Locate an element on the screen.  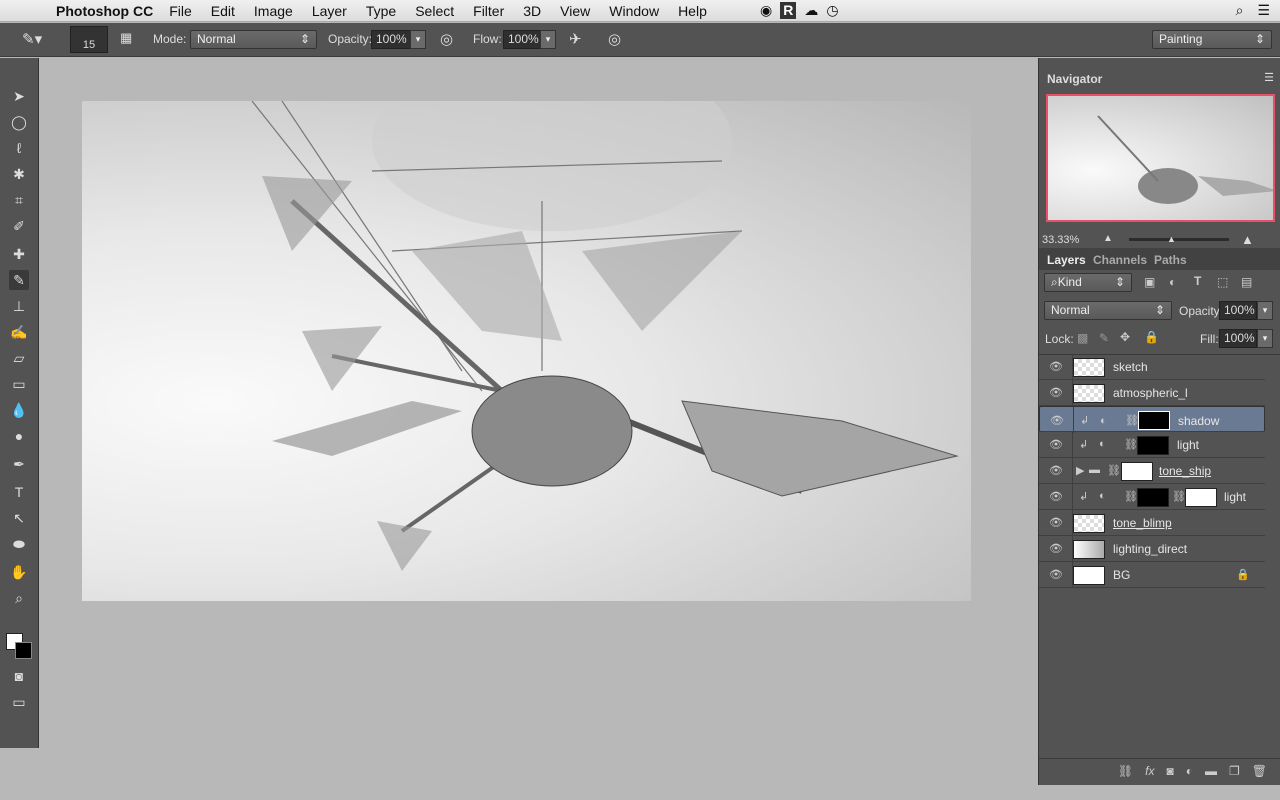
tab-channels: Channels is located at coordinates (1120, 260).